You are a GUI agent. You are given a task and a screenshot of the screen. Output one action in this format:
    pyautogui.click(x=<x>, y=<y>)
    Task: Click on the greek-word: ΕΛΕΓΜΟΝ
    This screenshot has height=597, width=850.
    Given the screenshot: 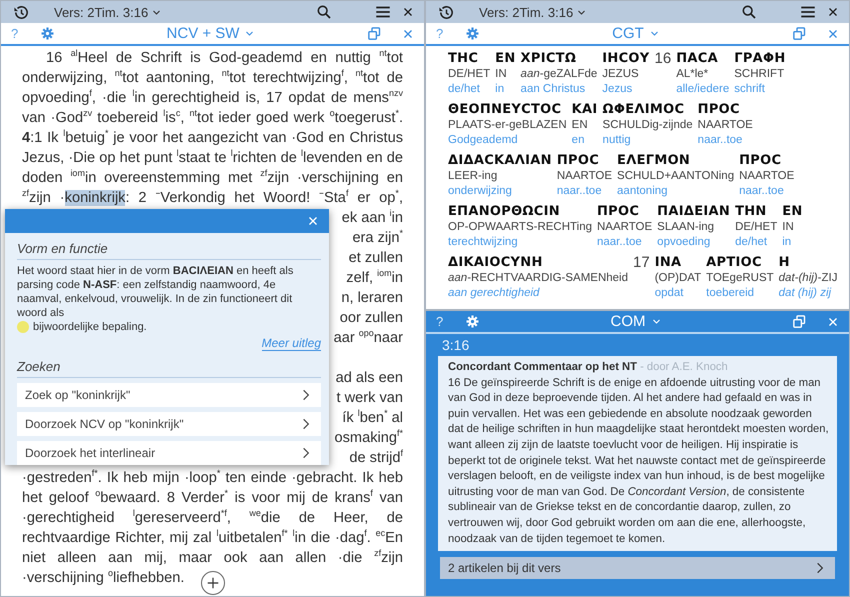 What is the action you would take?
    pyautogui.click(x=675, y=160)
    